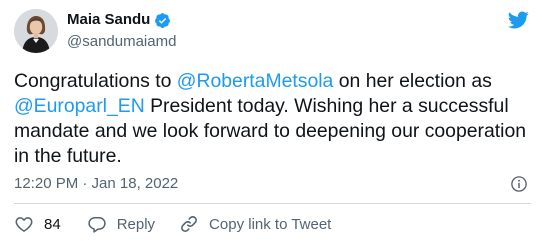 The height and width of the screenshot is (242, 545). I want to click on reply-label: Reply, so click(136, 224).